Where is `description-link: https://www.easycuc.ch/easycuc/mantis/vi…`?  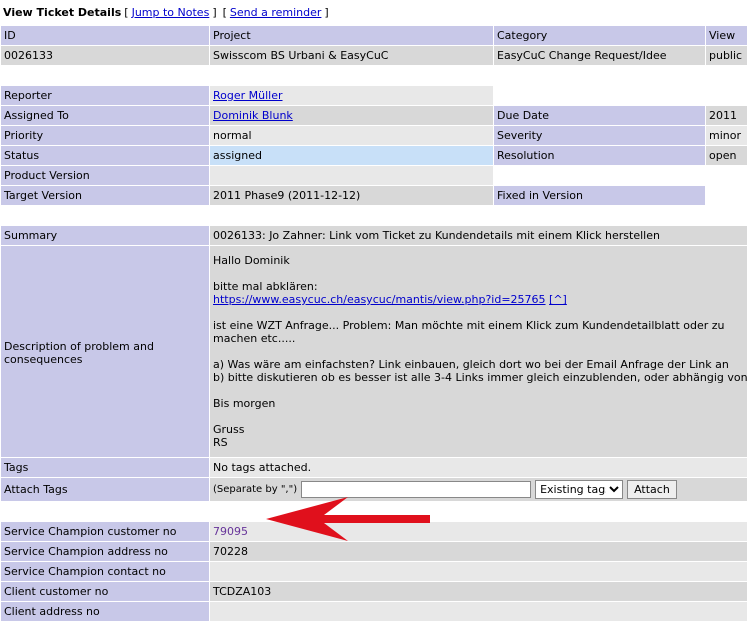 description-link: https://www.easycuc.ch/easycuc/mantis/vi… is located at coordinates (379, 299).